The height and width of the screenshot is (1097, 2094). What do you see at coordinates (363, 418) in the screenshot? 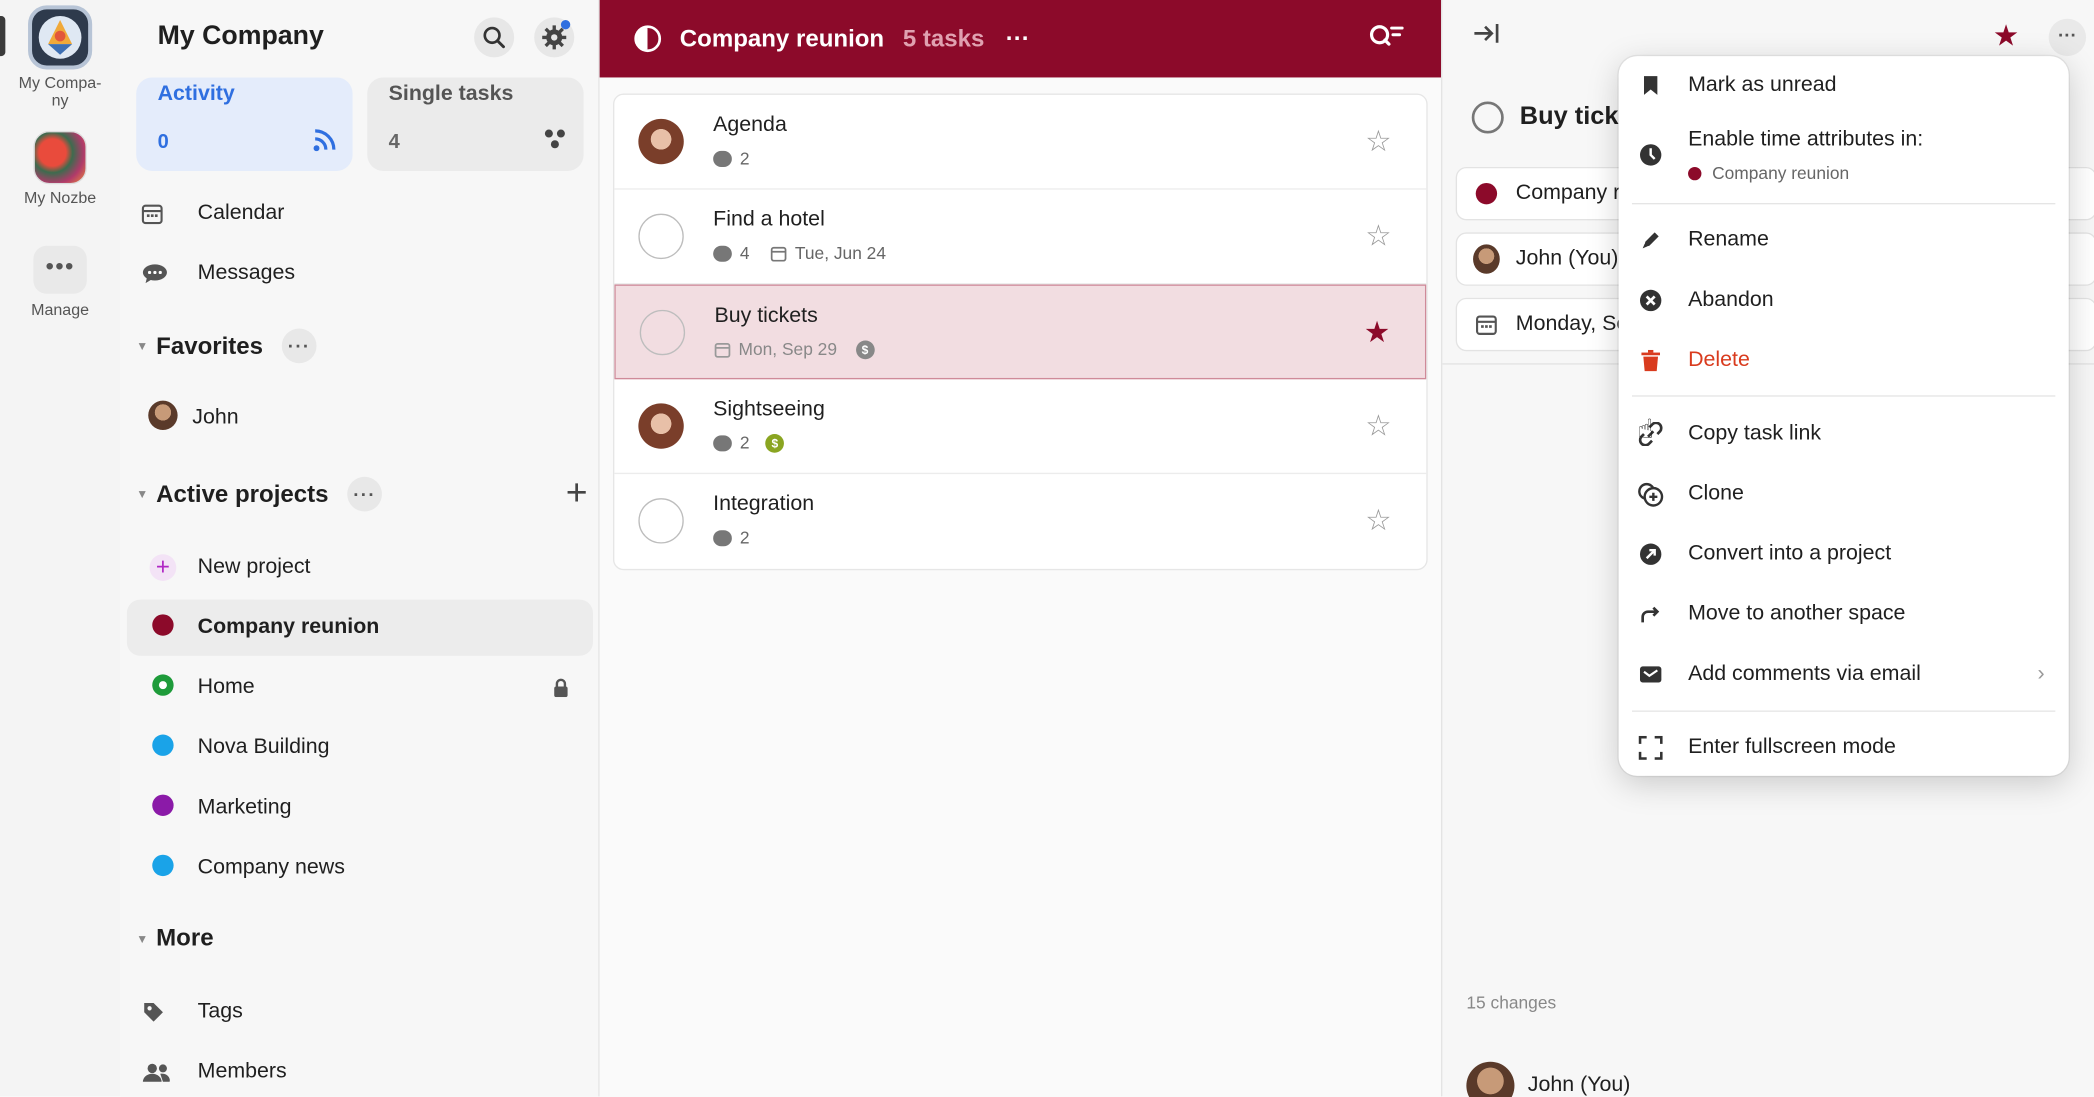
I see `favorite-item-john: John` at bounding box center [363, 418].